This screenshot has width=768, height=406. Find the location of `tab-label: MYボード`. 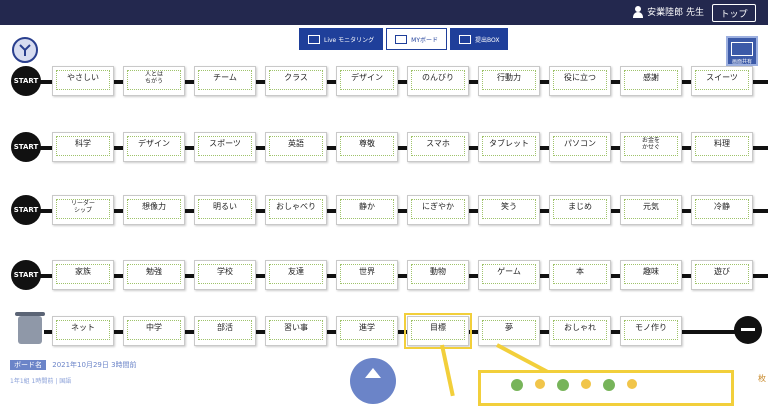

tab-label: MYボード is located at coordinates (425, 40).